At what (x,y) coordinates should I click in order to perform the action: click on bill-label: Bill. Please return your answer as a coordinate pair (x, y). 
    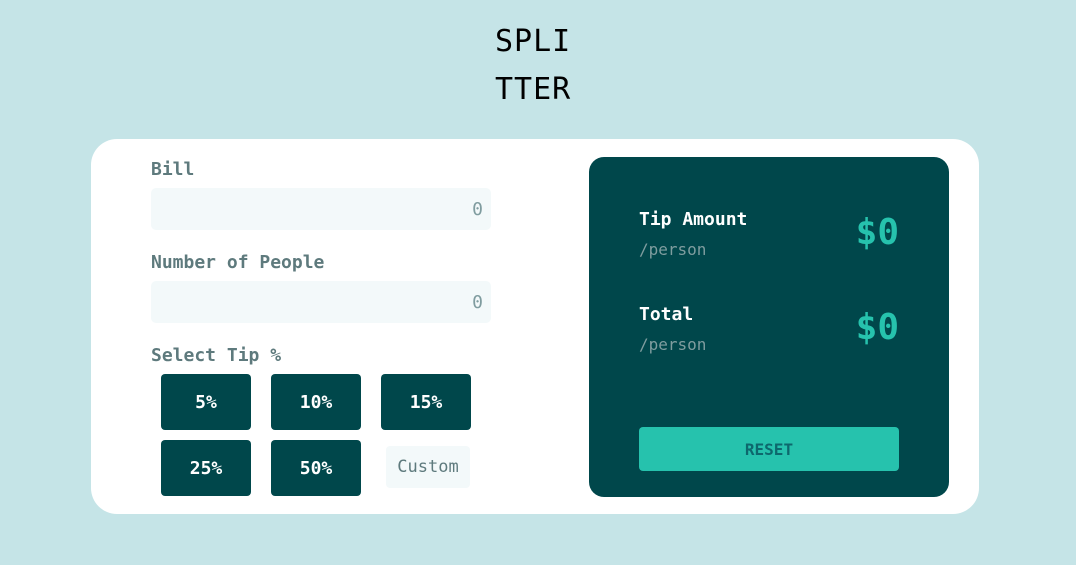
    Looking at the image, I should click on (173, 169).